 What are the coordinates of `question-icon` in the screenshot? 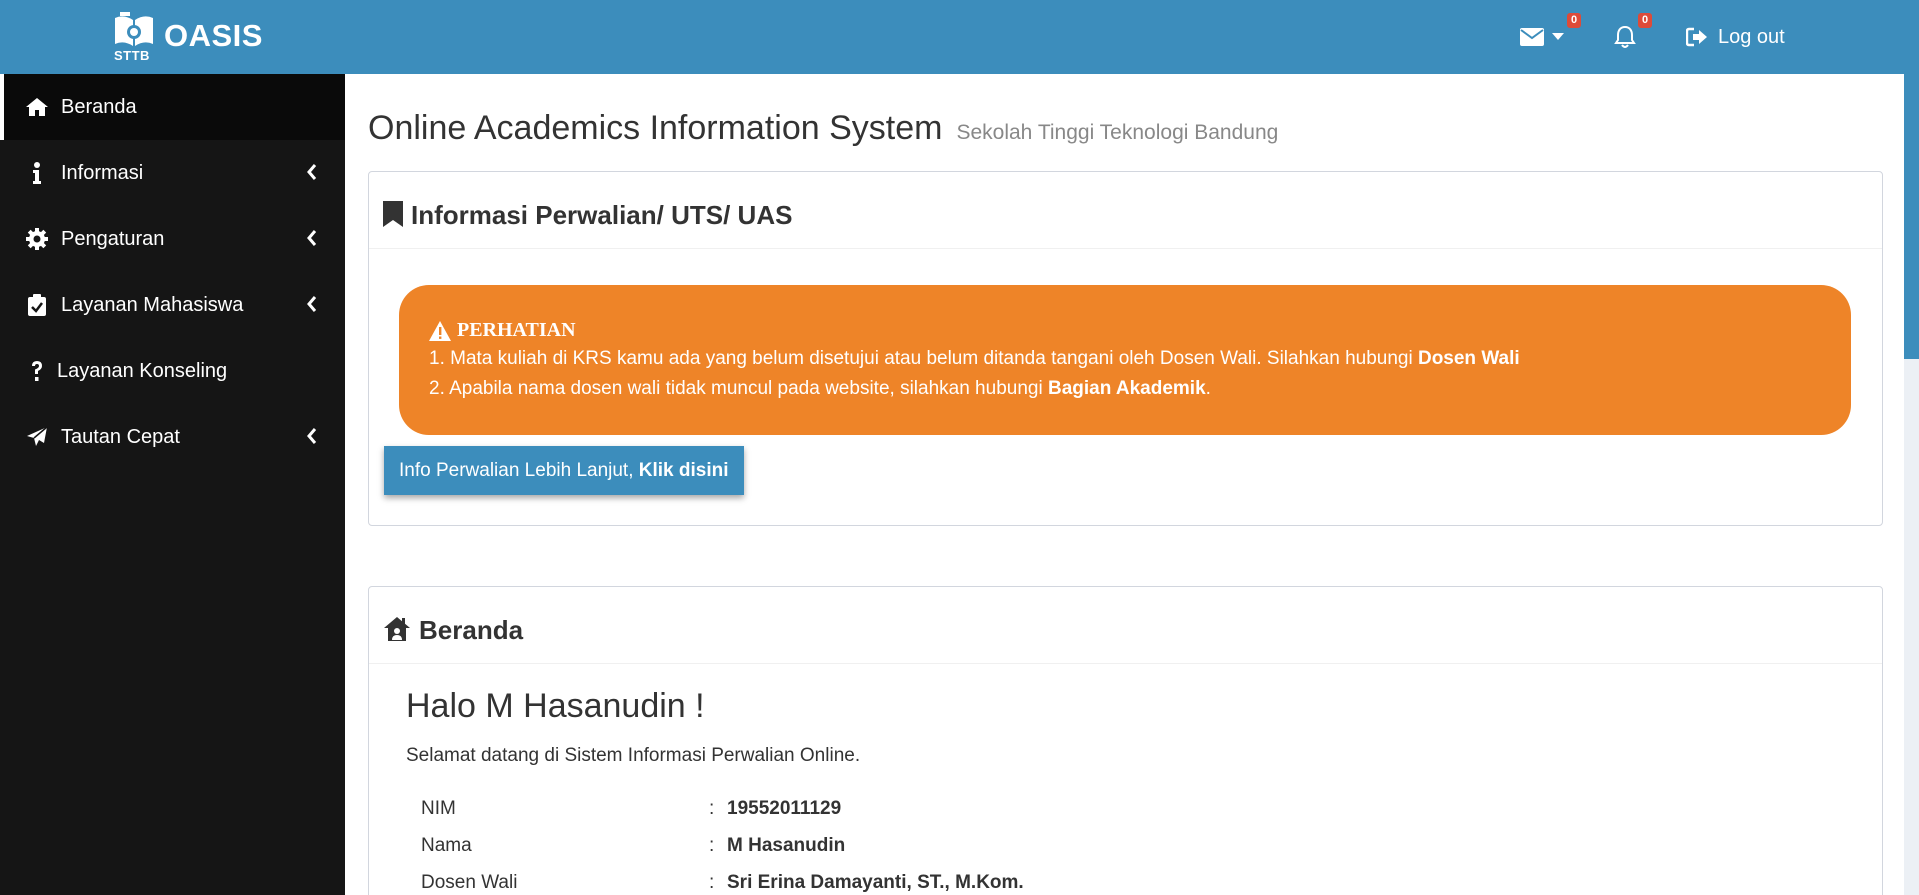 It's located at (37, 371).